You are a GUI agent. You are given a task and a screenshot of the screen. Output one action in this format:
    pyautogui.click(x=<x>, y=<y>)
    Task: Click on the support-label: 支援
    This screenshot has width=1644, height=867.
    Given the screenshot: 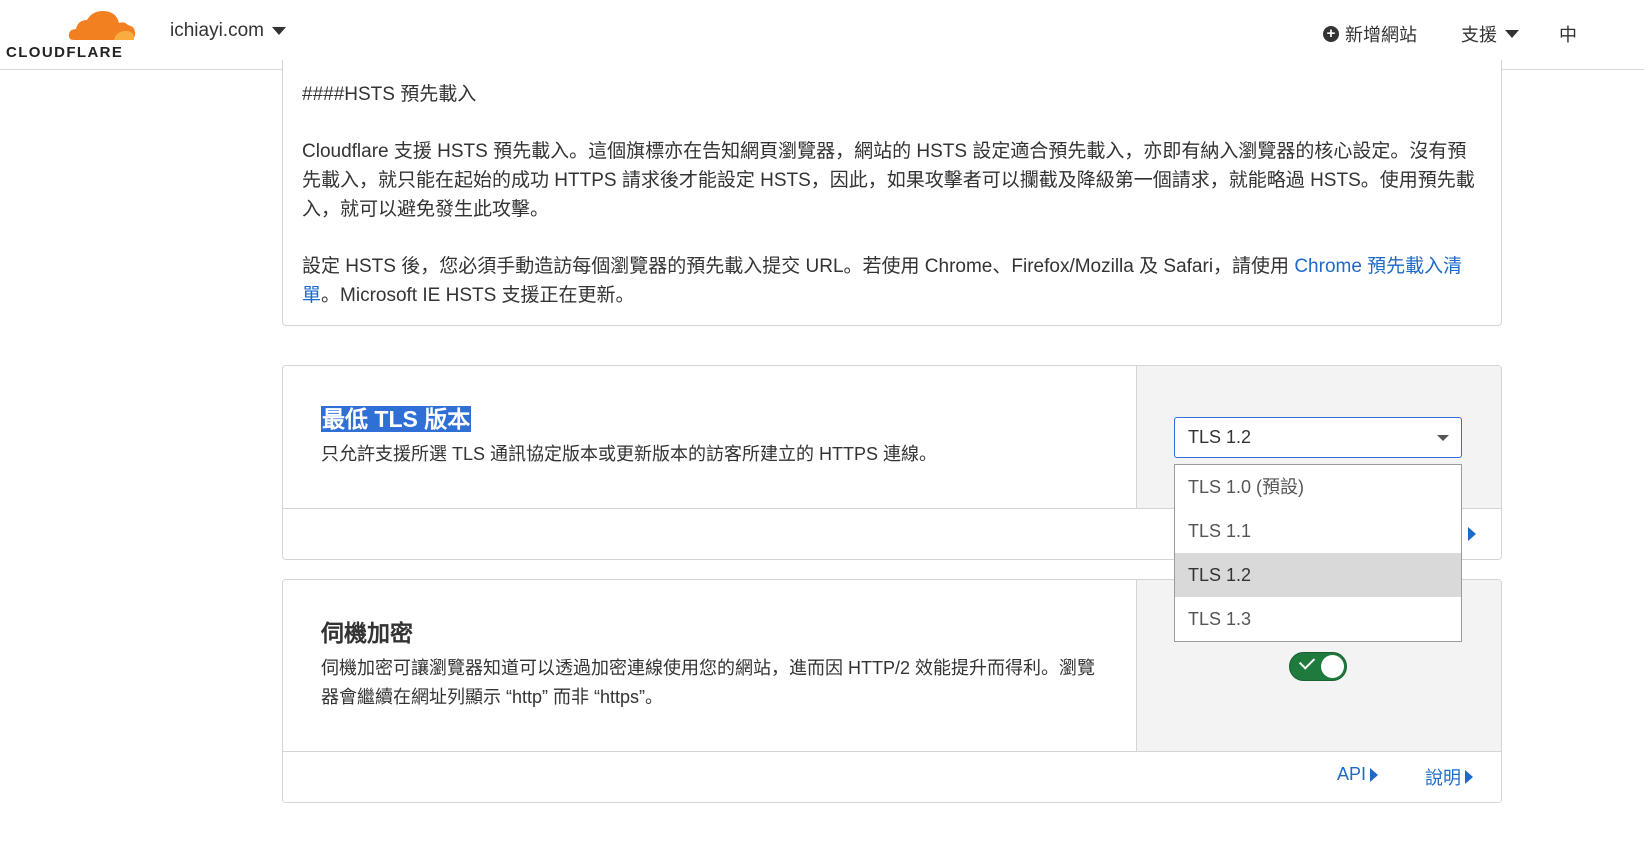 What is the action you would take?
    pyautogui.click(x=1479, y=35)
    